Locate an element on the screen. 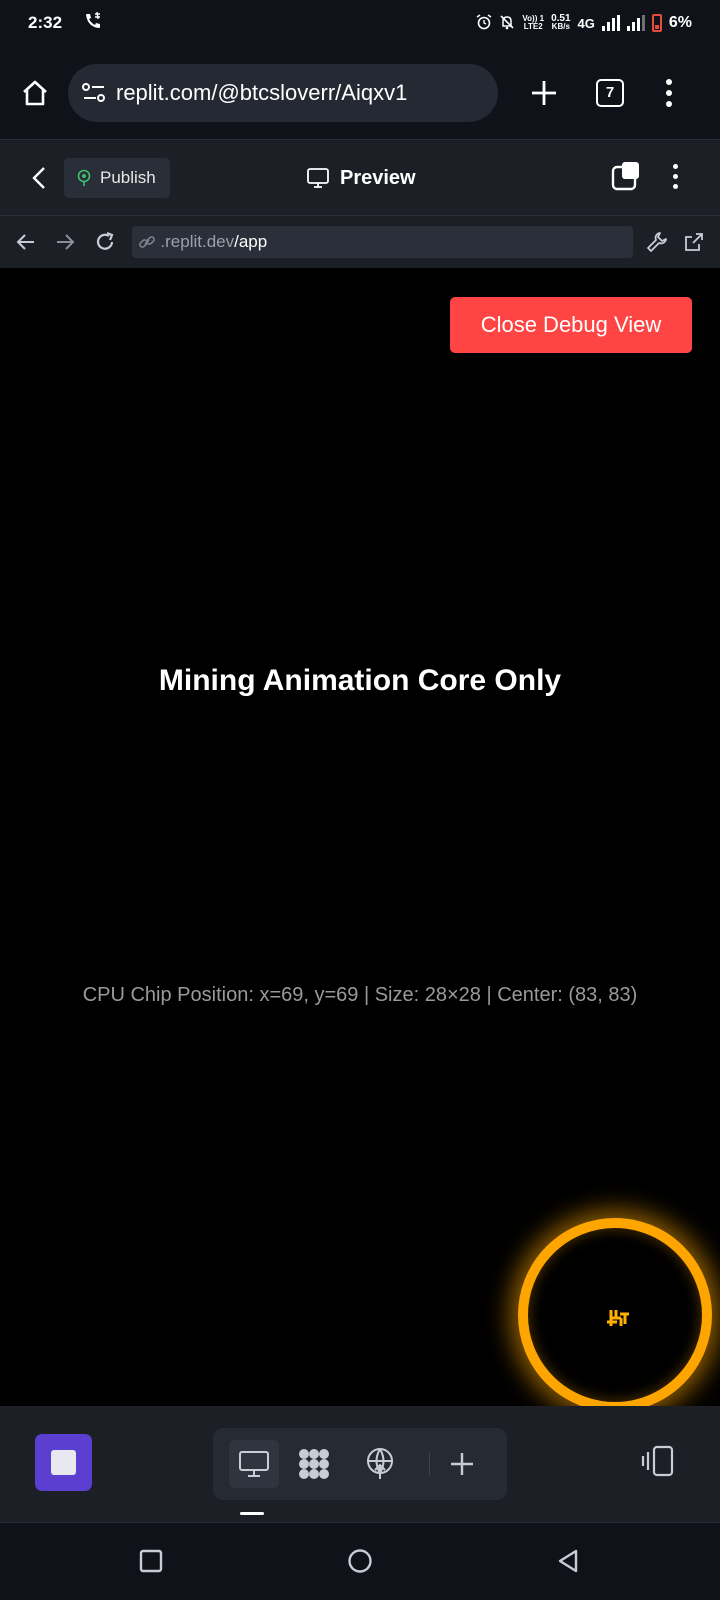 This screenshot has width=720, height=1600. refresh-icon is located at coordinates (105, 240).